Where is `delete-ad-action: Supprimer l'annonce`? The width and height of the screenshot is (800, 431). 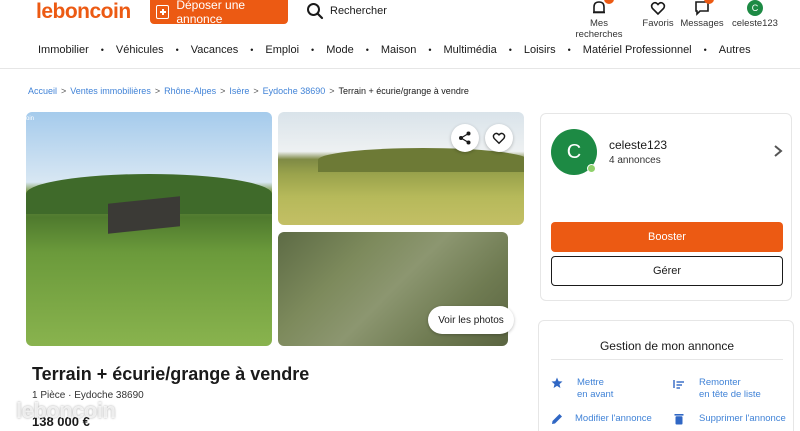 delete-ad-action: Supprimer l'annonce is located at coordinates (729, 419).